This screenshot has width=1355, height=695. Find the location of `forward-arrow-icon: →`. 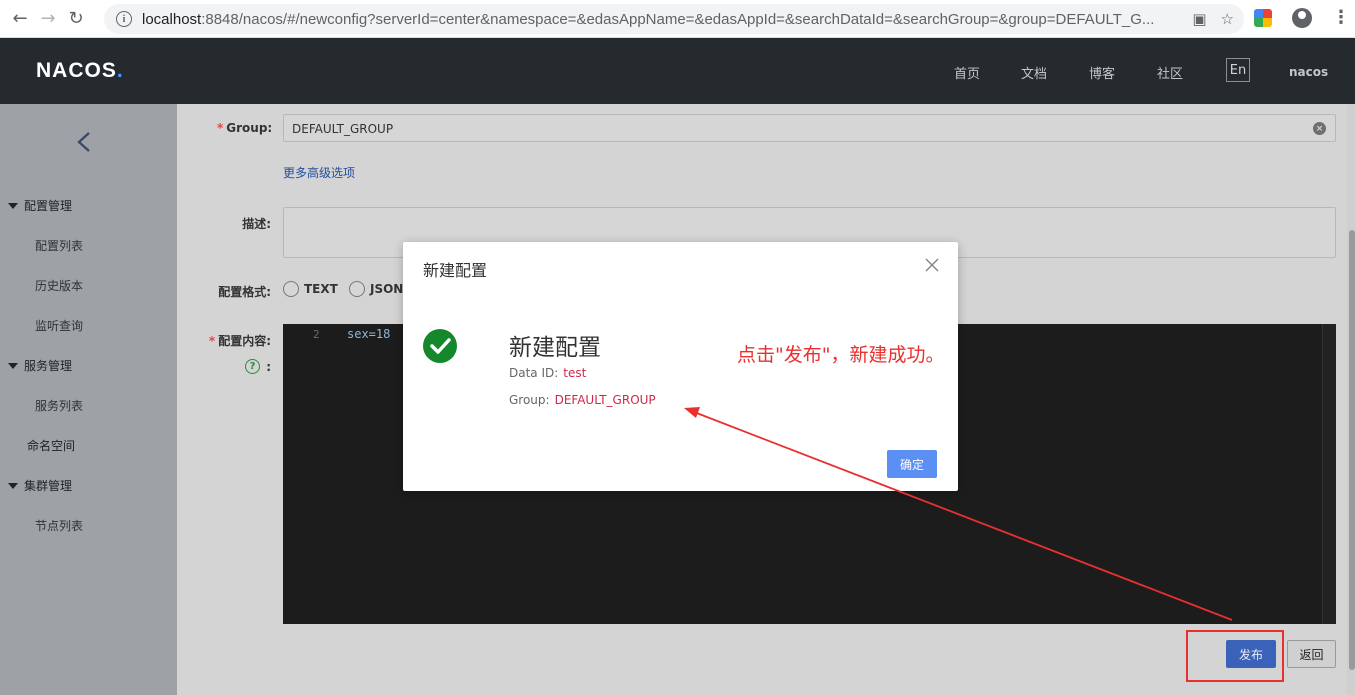

forward-arrow-icon: → is located at coordinates (48, 19).